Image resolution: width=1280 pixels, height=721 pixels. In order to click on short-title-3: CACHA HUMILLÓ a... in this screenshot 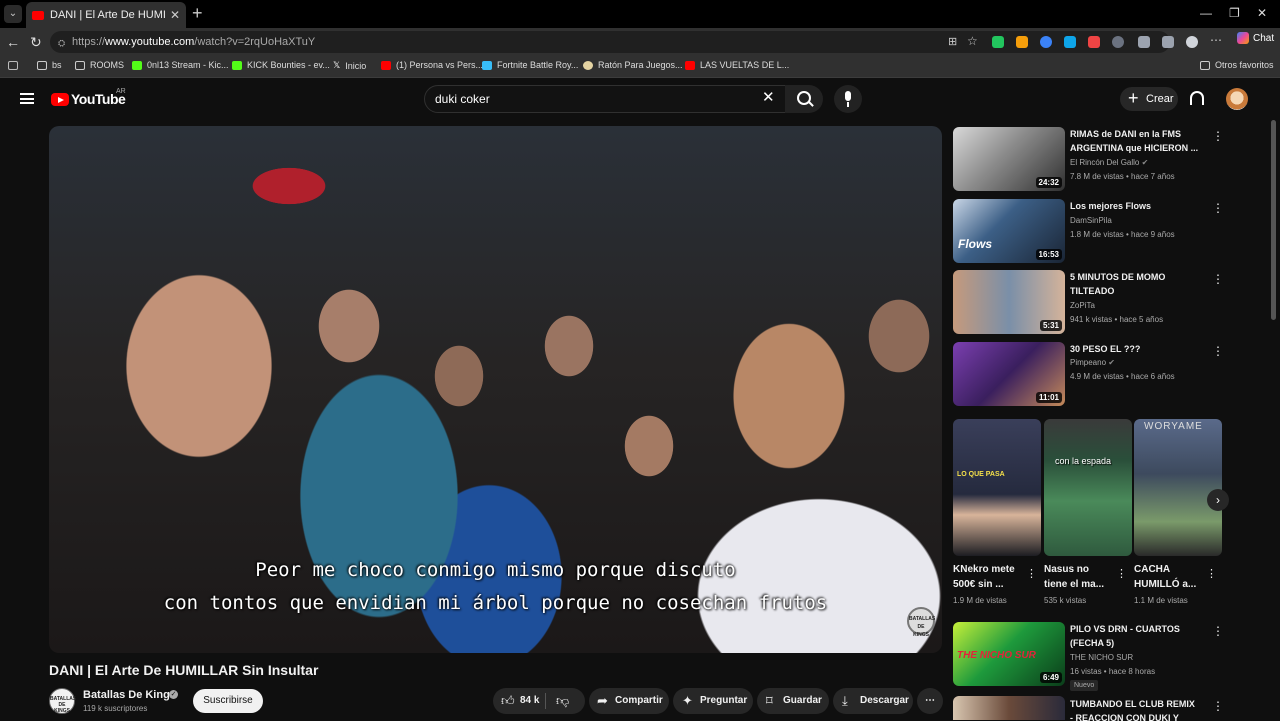, I will do `click(1167, 577)`.